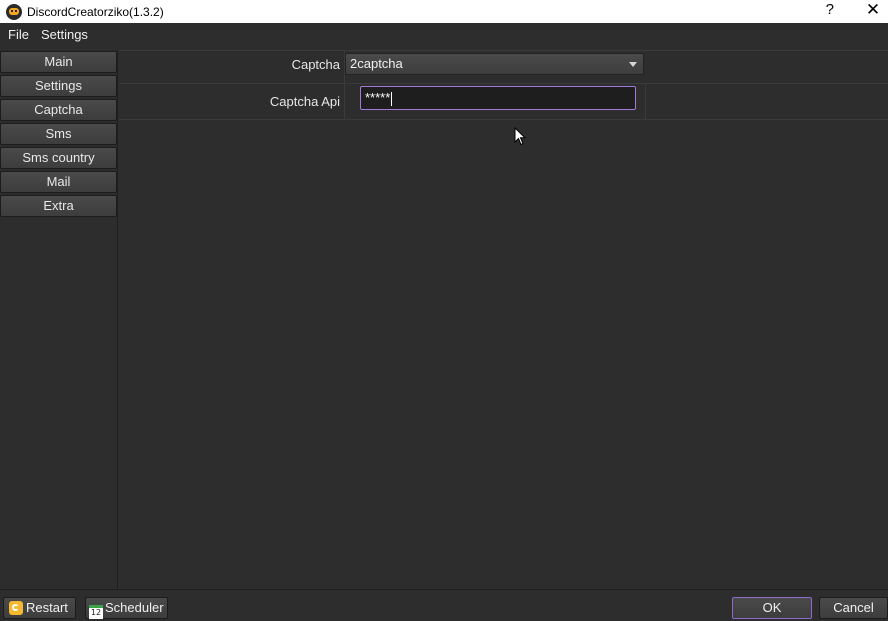 This screenshot has width=888, height=621. I want to click on sidebar-item-main: Main, so click(58, 62).